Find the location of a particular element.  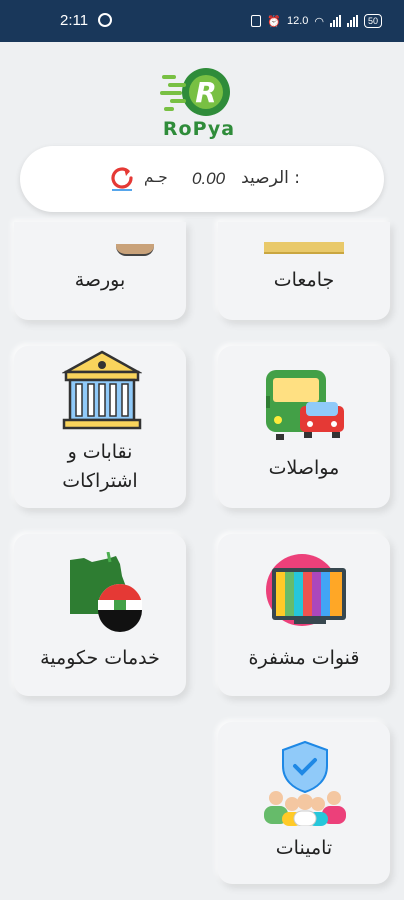

syndicate-building-icon is located at coordinates (102, 390).